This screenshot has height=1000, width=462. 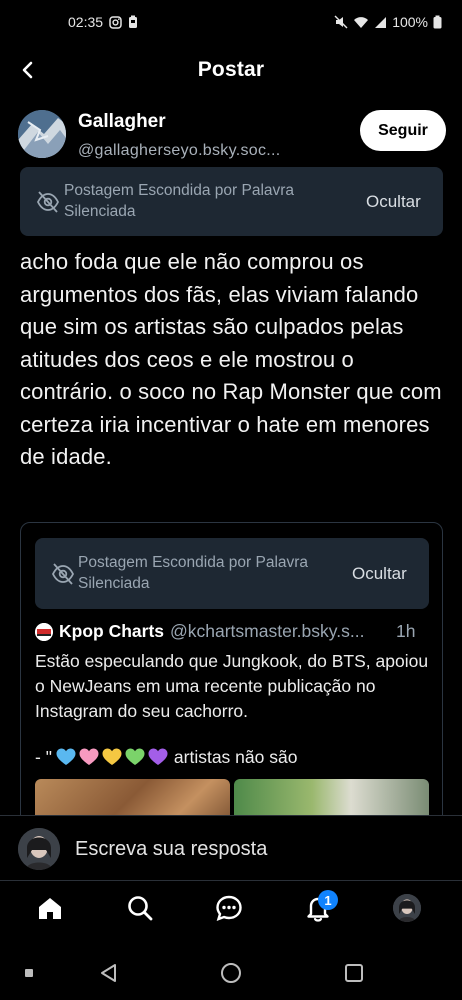 What do you see at coordinates (43, 757) in the screenshot?
I see `quote-body-prefix: - "` at bounding box center [43, 757].